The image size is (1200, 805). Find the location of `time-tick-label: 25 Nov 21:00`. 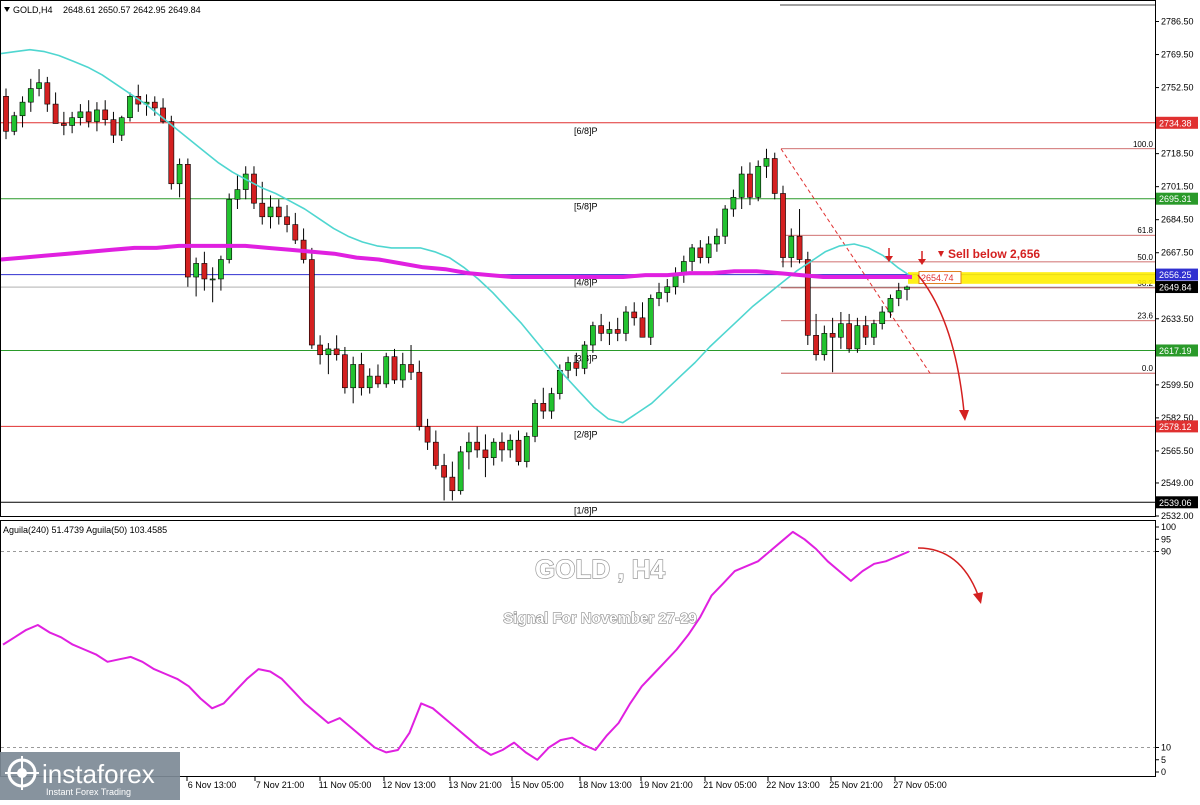

time-tick-label: 25 Nov 21:00 is located at coordinates (856, 785).